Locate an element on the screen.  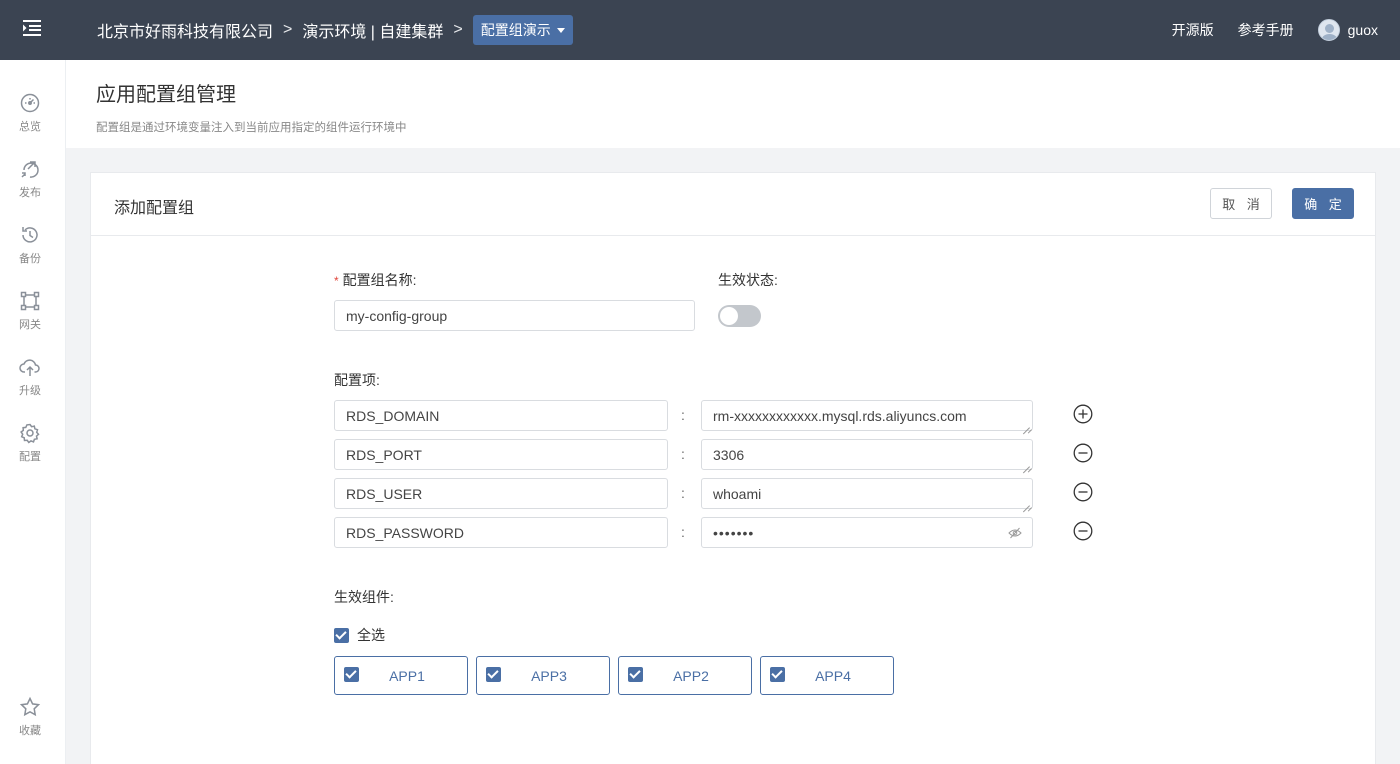
publish-icon is located at coordinates (30, 169).